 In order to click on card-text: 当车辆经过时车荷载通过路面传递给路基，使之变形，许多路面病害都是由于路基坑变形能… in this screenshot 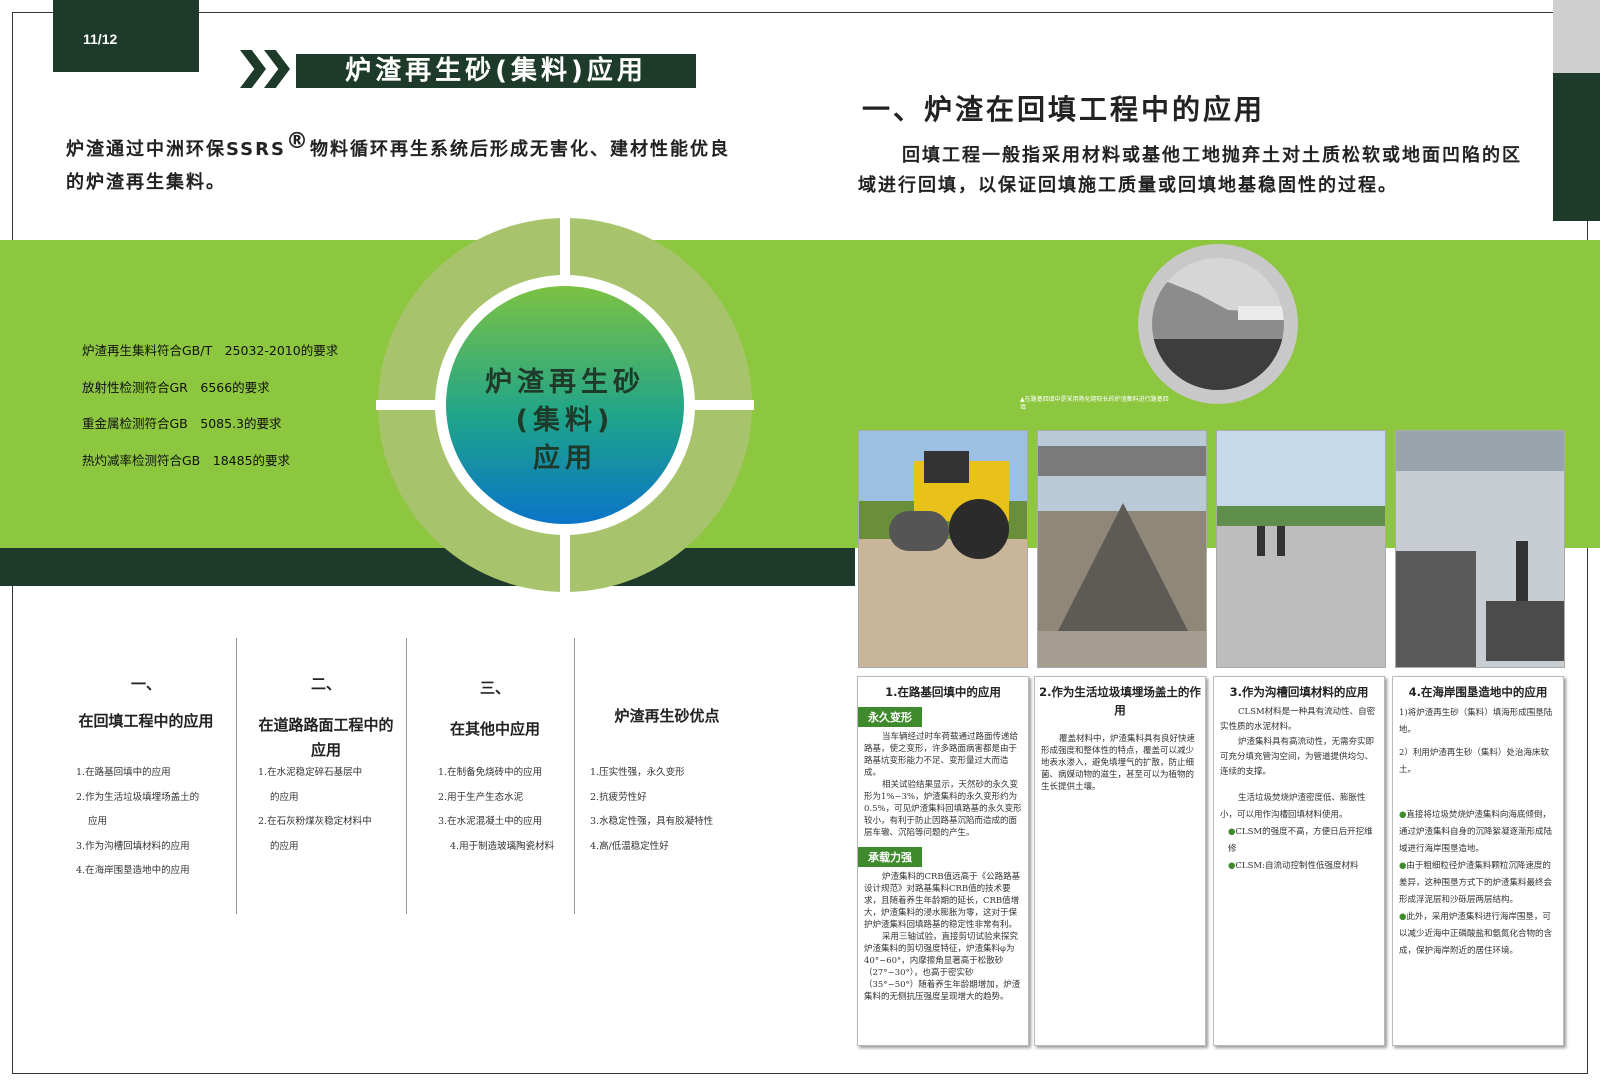, I will do `click(941, 755)`.